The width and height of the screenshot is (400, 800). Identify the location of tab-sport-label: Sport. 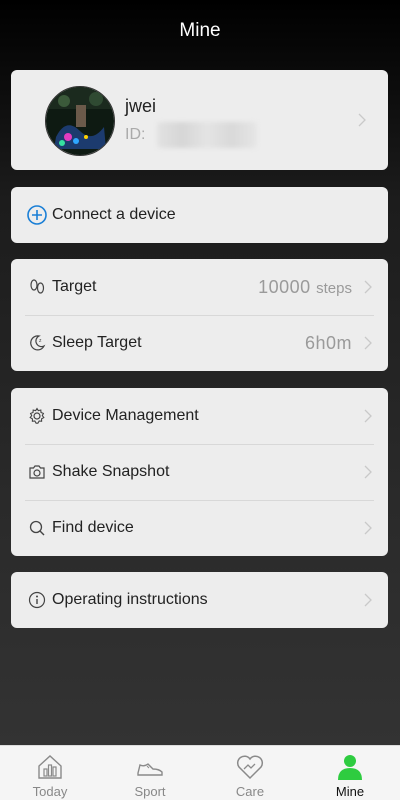
(150, 791).